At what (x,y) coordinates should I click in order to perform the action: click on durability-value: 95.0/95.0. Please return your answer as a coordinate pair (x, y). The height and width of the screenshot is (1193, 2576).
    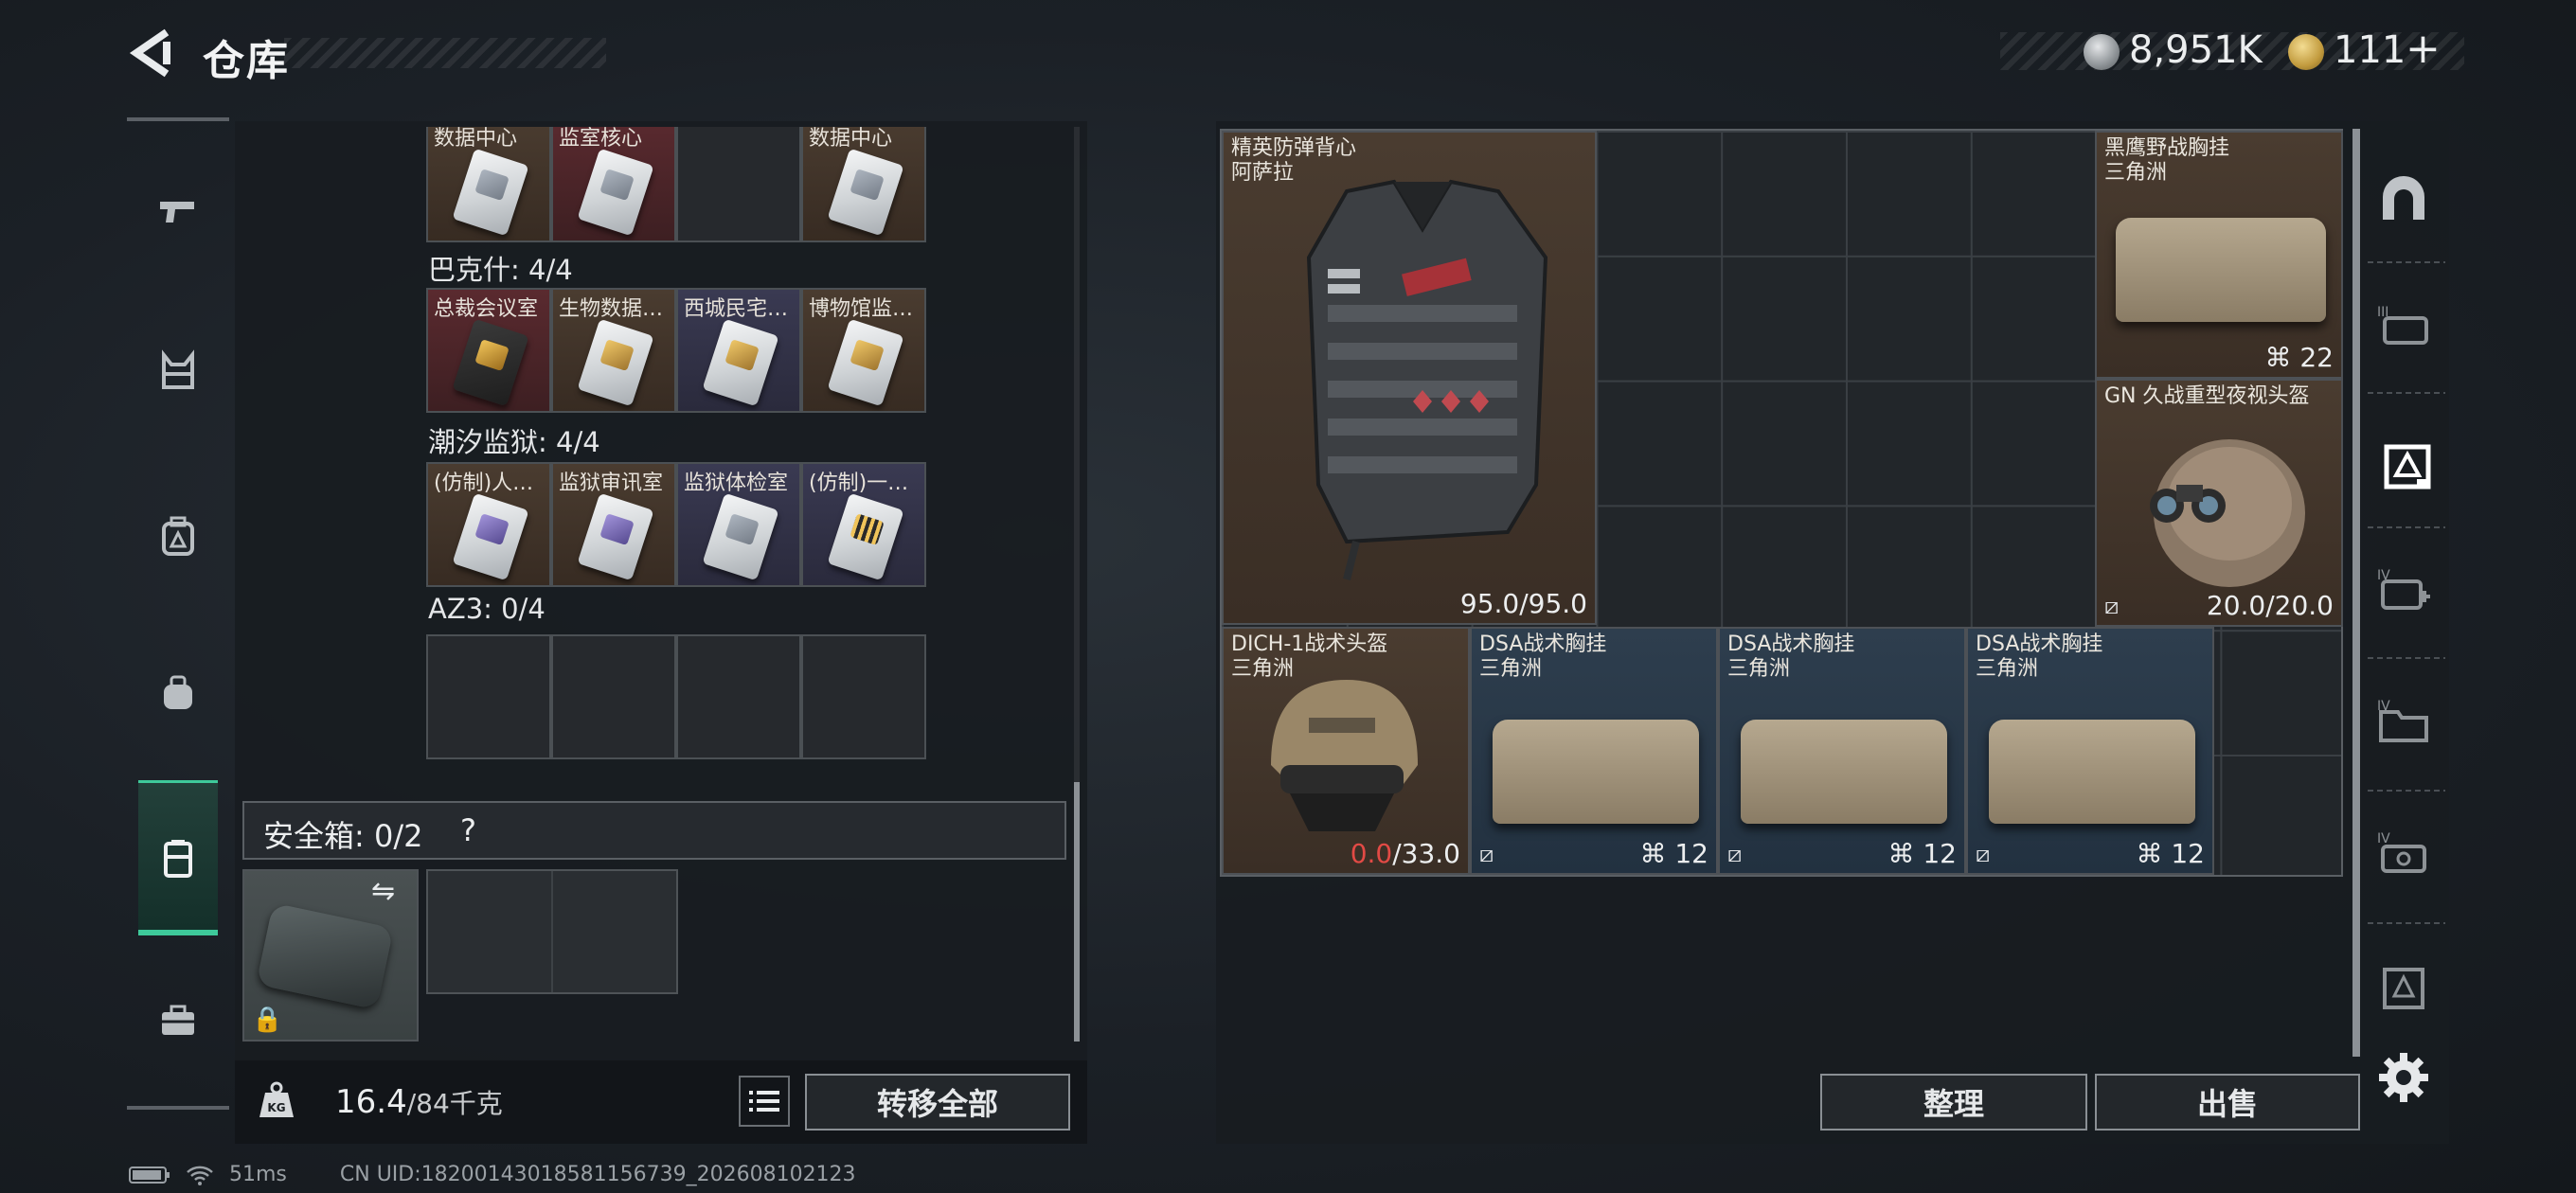
    Looking at the image, I should click on (1523, 603).